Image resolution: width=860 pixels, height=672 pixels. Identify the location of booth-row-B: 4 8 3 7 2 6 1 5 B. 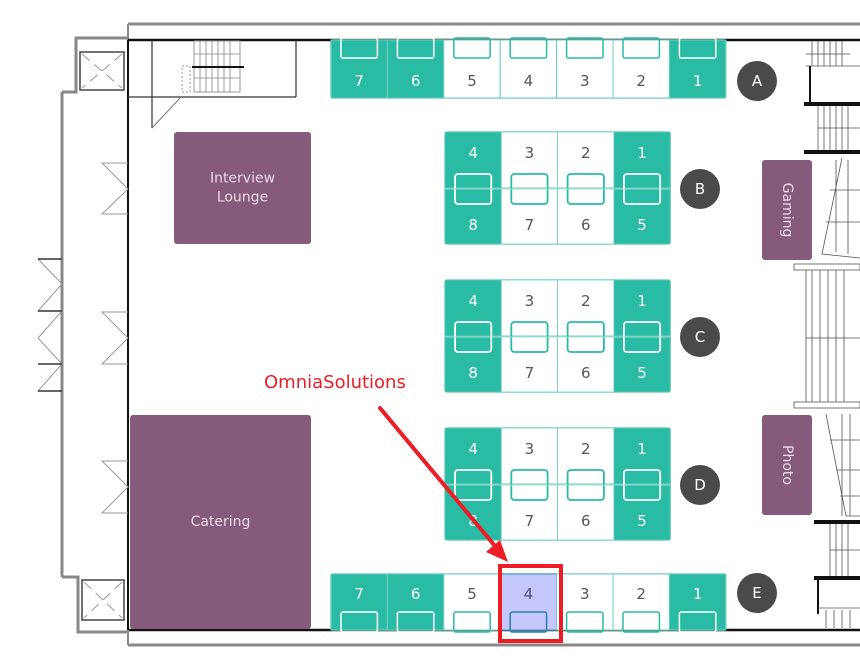
(582, 188).